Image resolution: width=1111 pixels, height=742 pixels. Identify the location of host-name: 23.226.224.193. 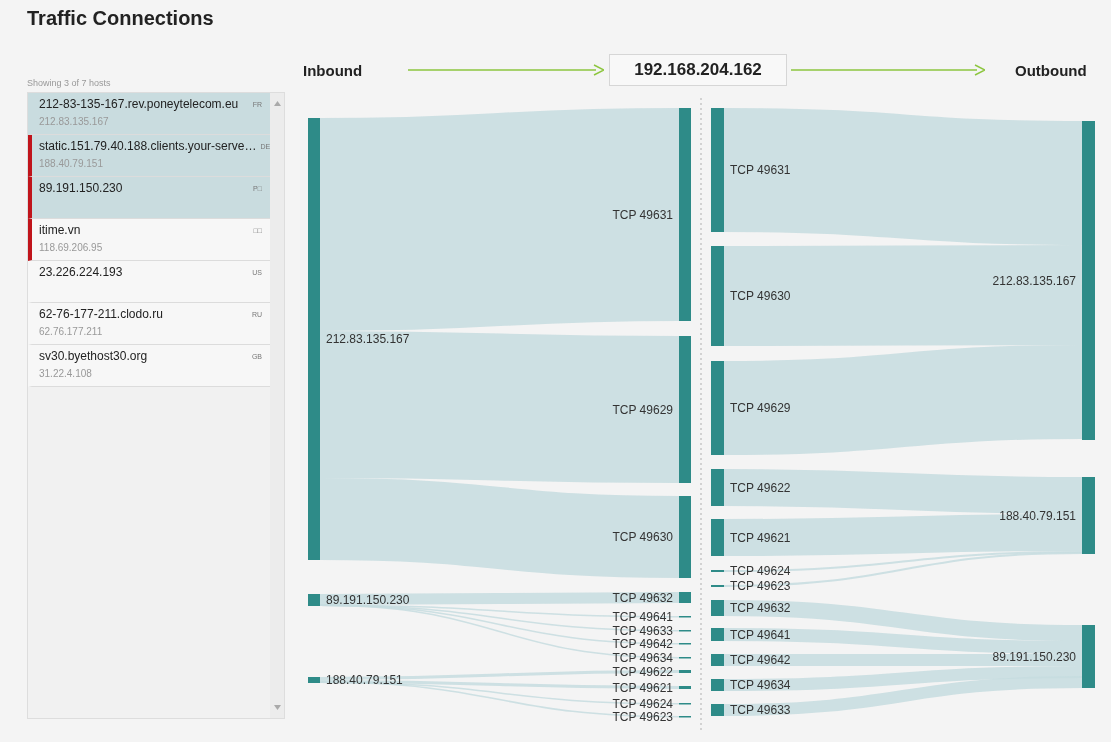
(81, 272).